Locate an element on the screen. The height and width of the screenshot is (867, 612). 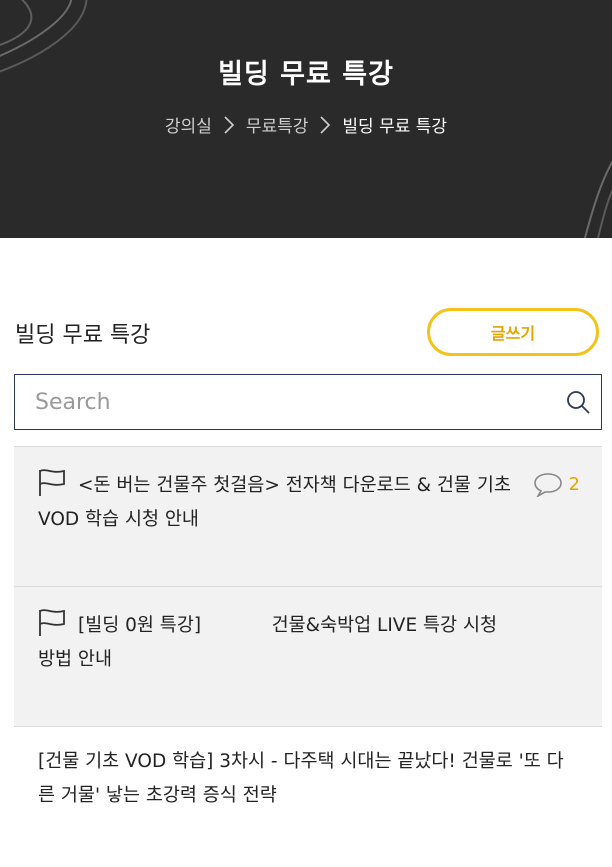
comment-count-value: 2 is located at coordinates (574, 484).